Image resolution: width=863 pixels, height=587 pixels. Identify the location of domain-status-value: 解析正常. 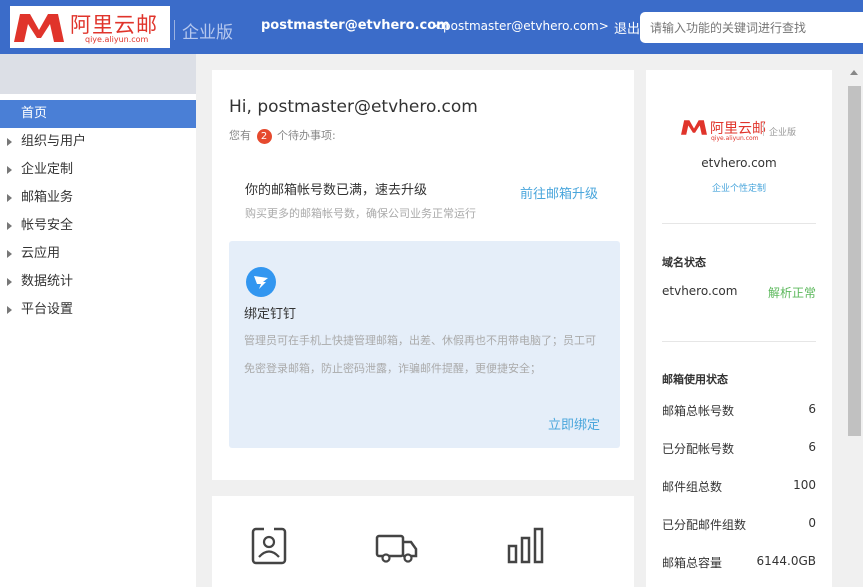
(791, 293).